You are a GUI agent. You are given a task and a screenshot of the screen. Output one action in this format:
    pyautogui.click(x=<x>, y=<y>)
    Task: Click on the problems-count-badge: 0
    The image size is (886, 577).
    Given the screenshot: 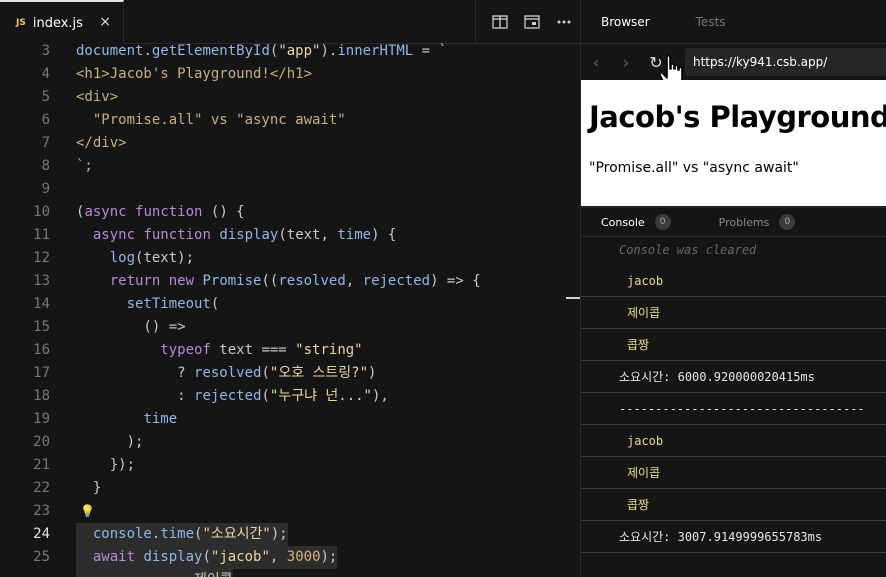 What is the action you would take?
    pyautogui.click(x=787, y=222)
    